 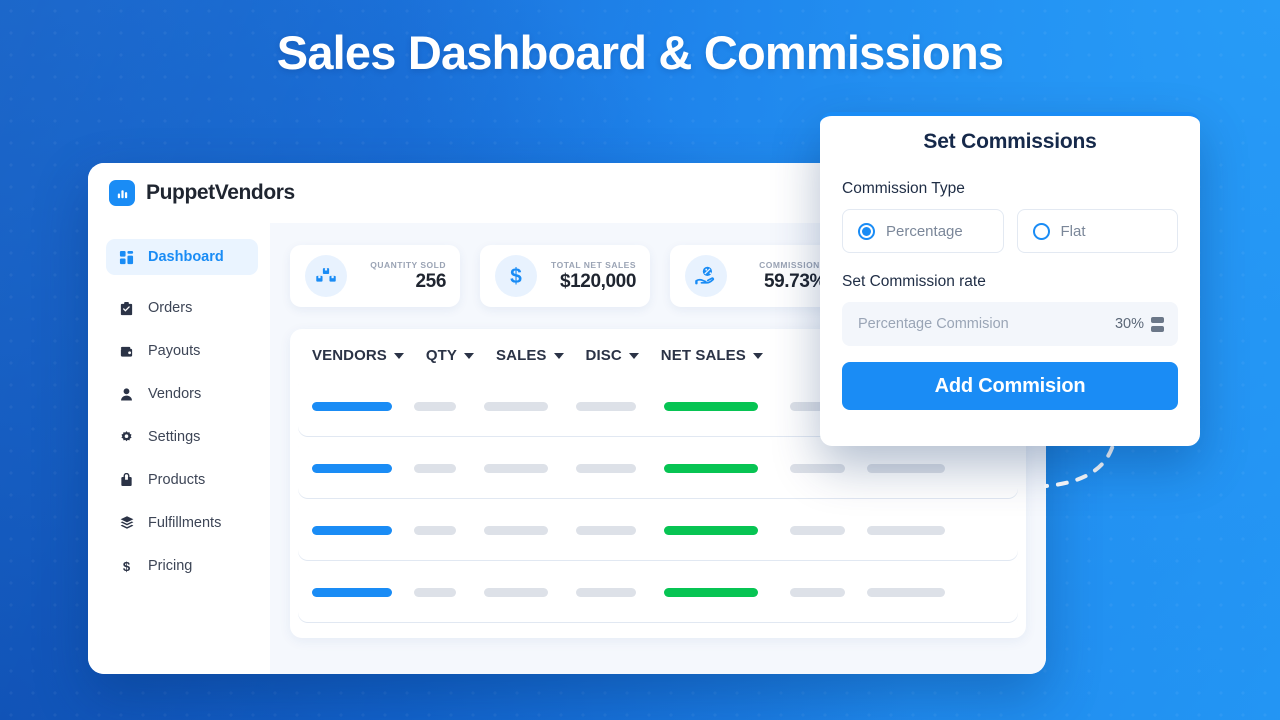 I want to click on stat-card-commissions: COMMISSIONS 59.73%, so click(x=755, y=276).